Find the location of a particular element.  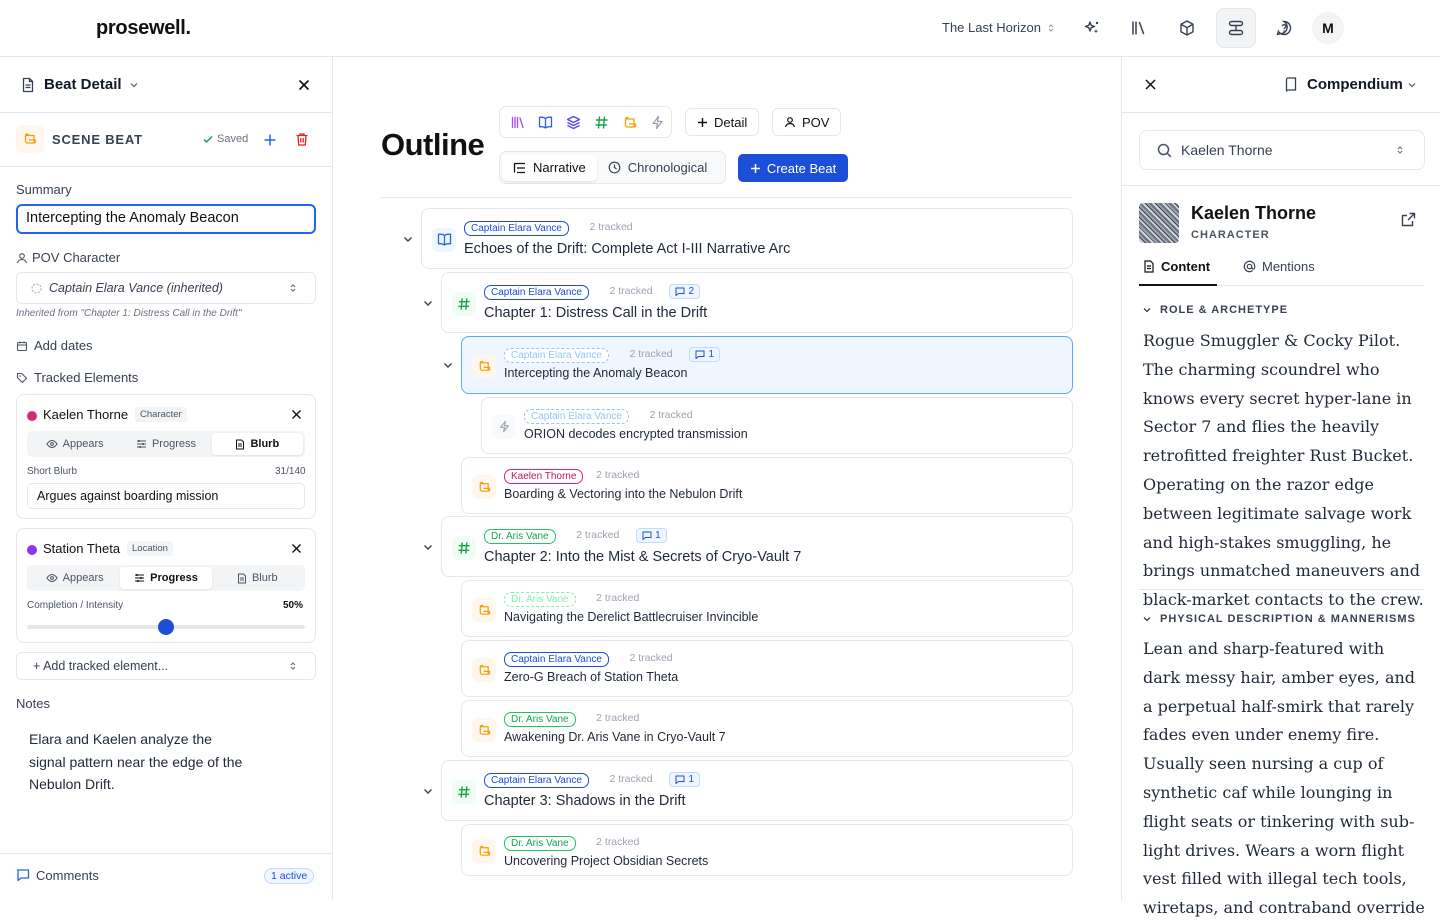

intensity-slider-track is located at coordinates (166, 627).